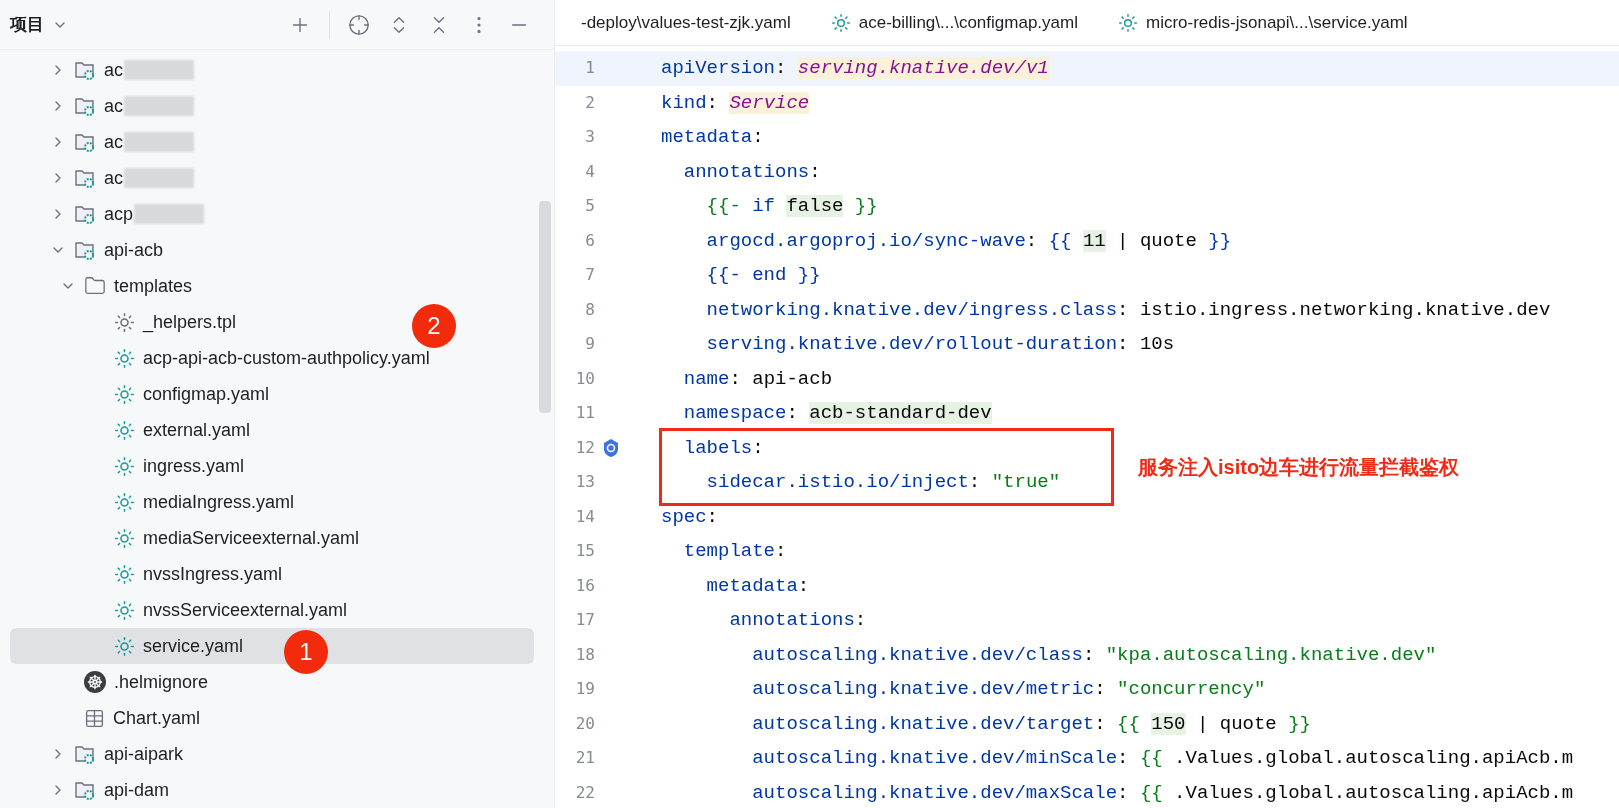 This screenshot has height=808, width=1619. What do you see at coordinates (94, 718) in the screenshot?
I see `table-icon` at bounding box center [94, 718].